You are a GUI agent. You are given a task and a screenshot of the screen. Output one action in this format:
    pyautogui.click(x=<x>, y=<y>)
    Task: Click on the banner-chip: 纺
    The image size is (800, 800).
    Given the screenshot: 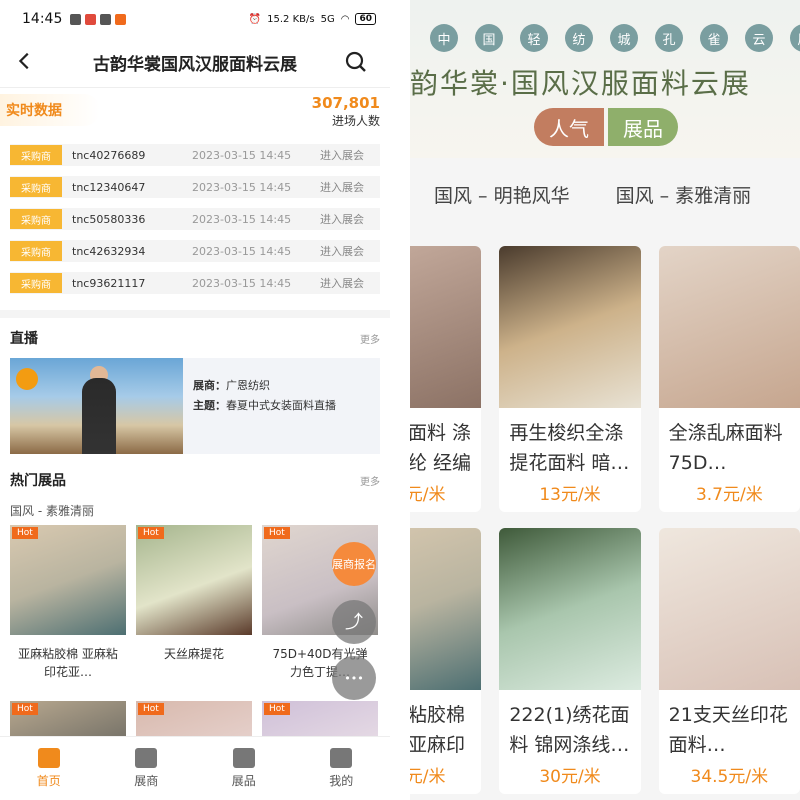 What is the action you would take?
    pyautogui.click(x=579, y=38)
    